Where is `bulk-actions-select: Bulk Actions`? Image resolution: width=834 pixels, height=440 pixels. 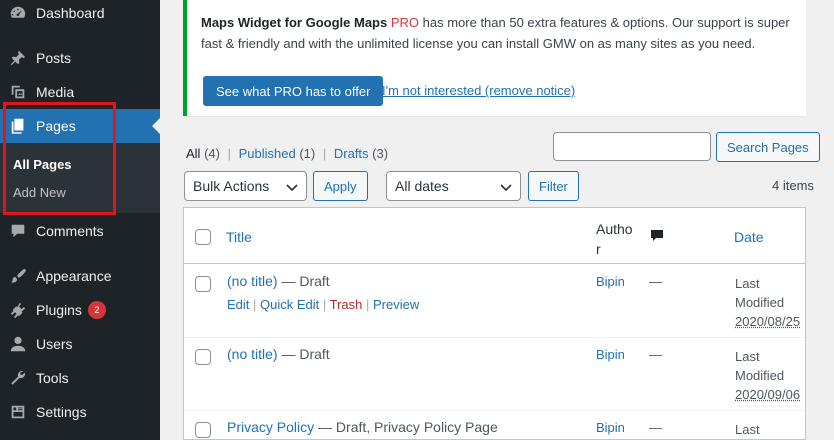 bulk-actions-select: Bulk Actions is located at coordinates (245, 186).